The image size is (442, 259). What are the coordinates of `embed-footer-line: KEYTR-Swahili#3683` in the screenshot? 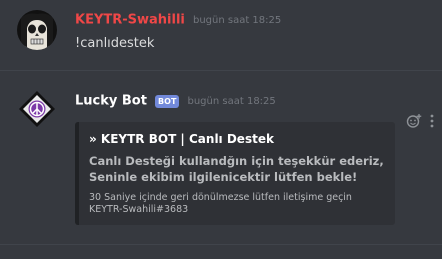 It's located at (139, 209).